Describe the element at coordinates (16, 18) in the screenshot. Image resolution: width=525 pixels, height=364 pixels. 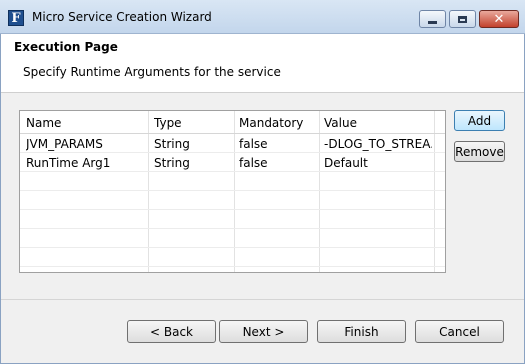
I see `app-logo-icon: F` at that location.